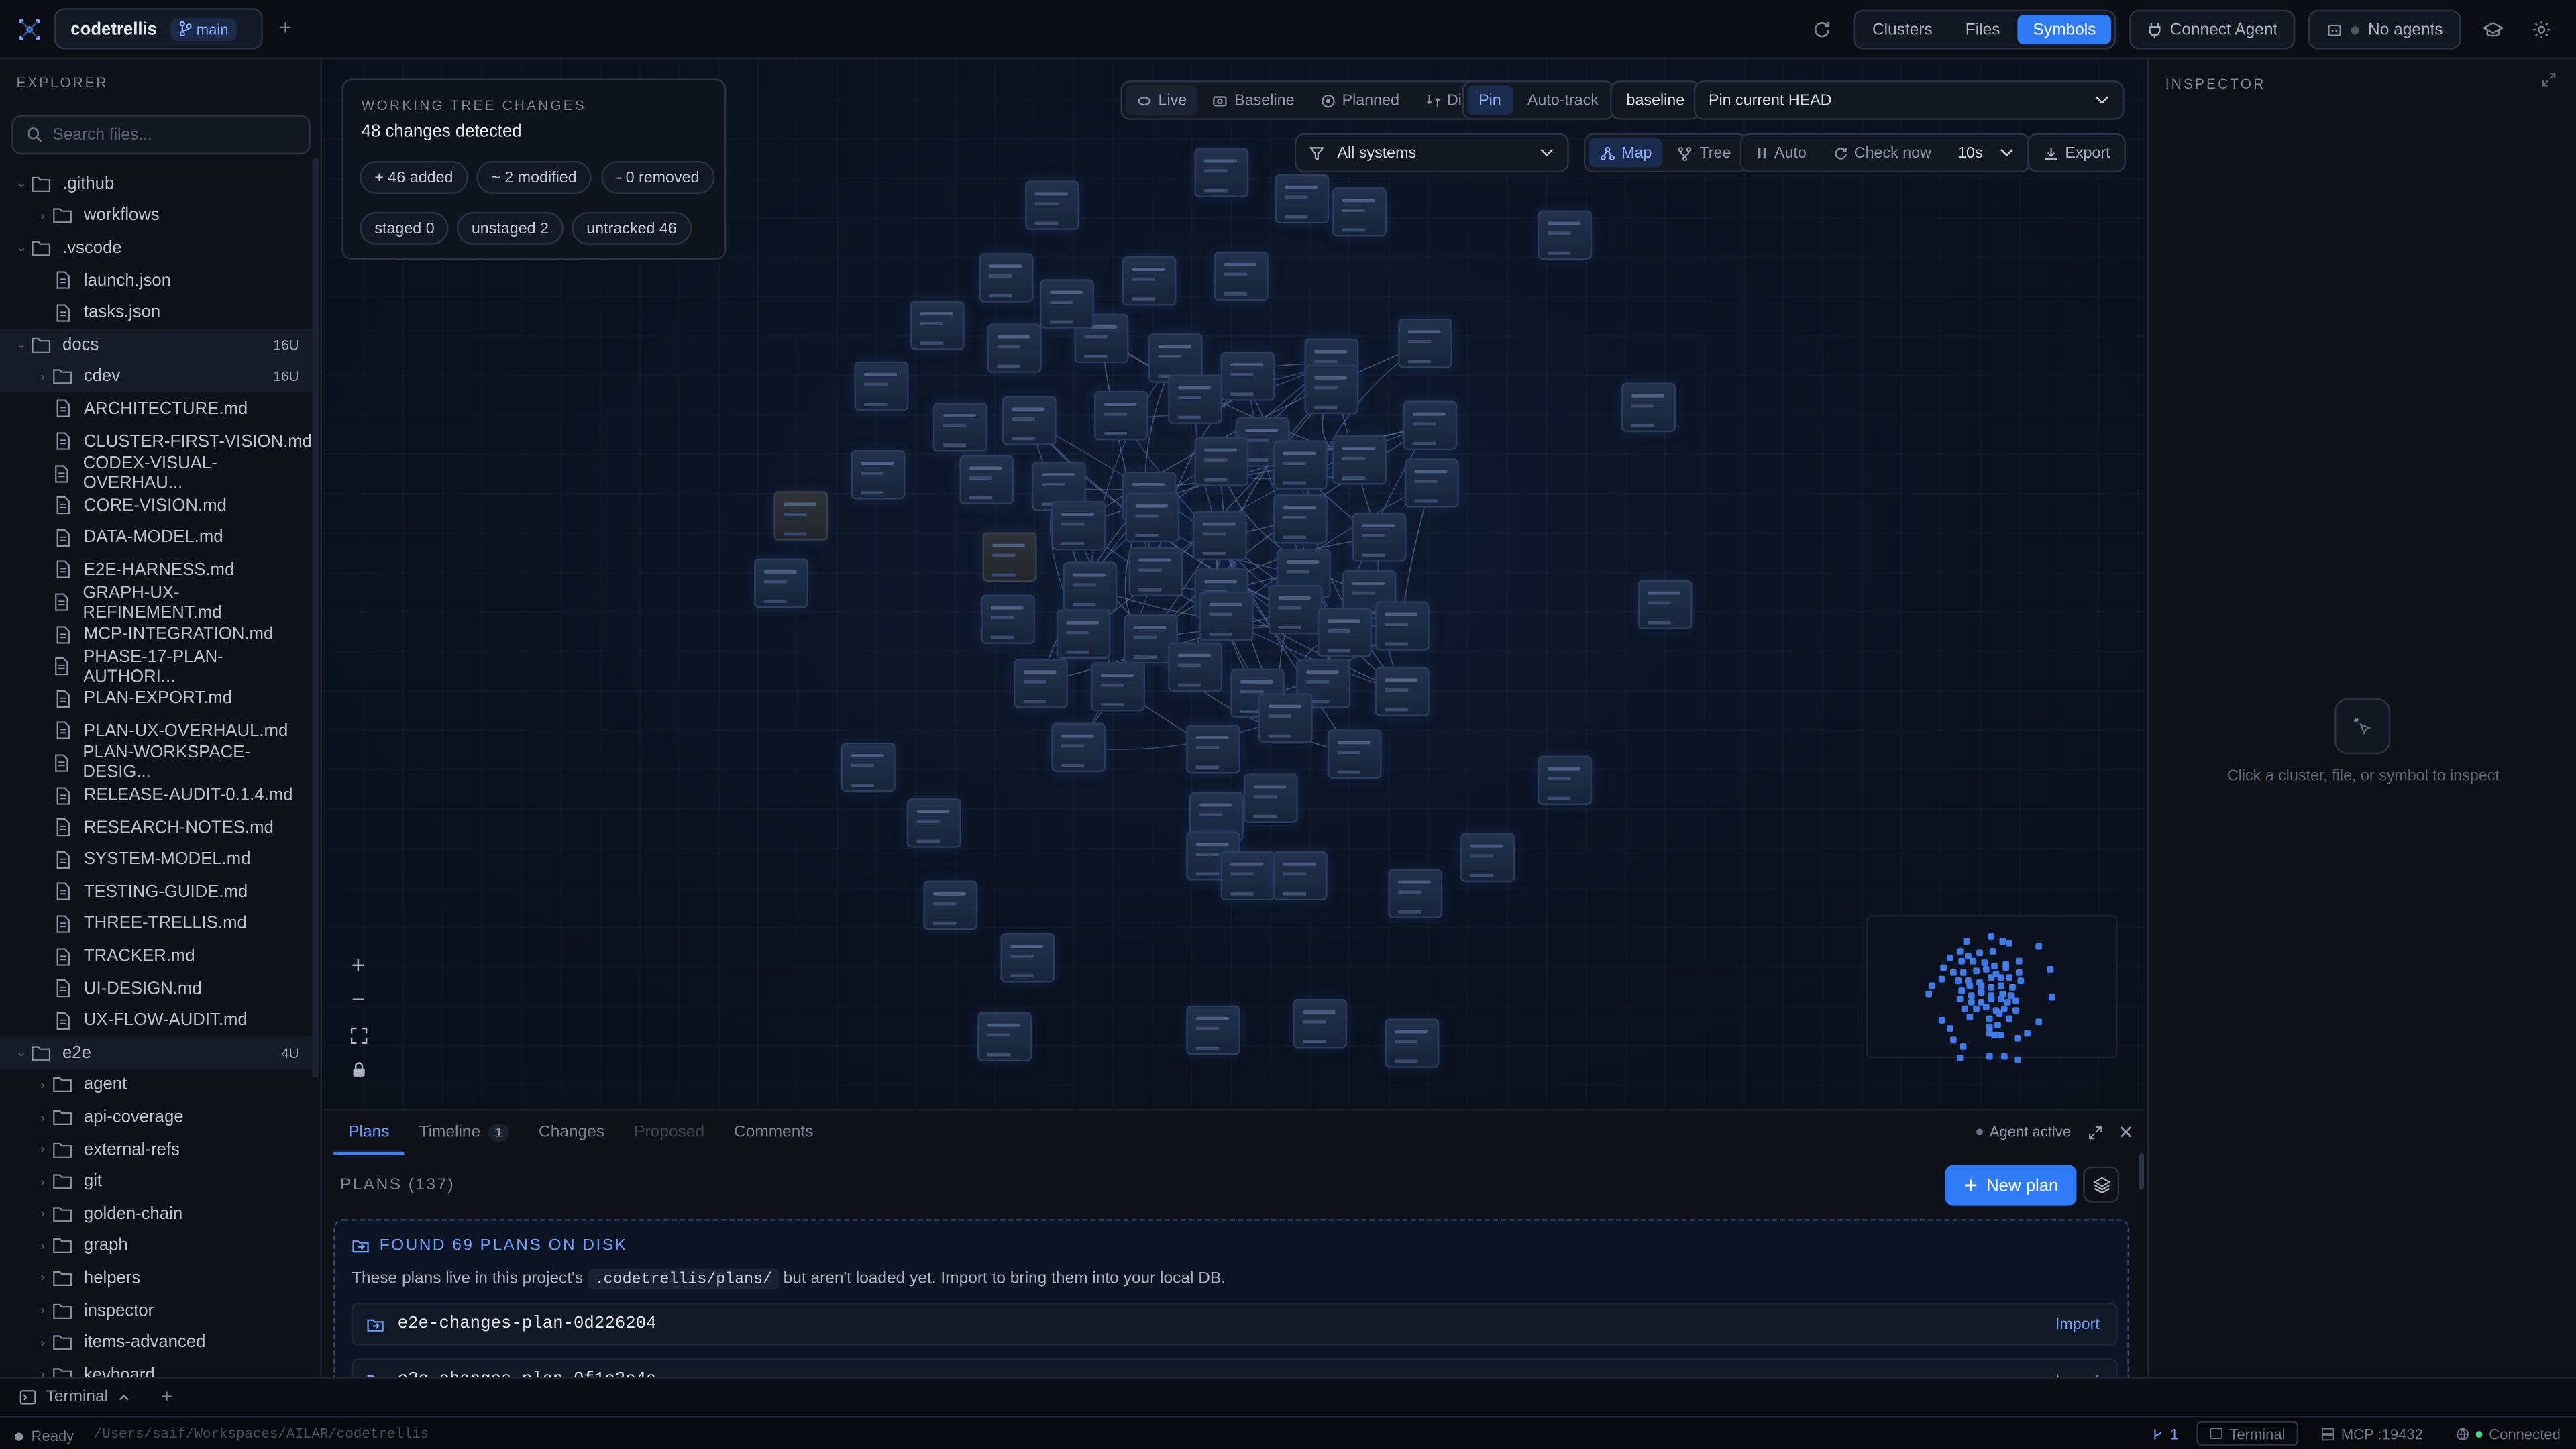 This screenshot has height=1449, width=2576. I want to click on check-now-button: Check now, so click(1882, 153).